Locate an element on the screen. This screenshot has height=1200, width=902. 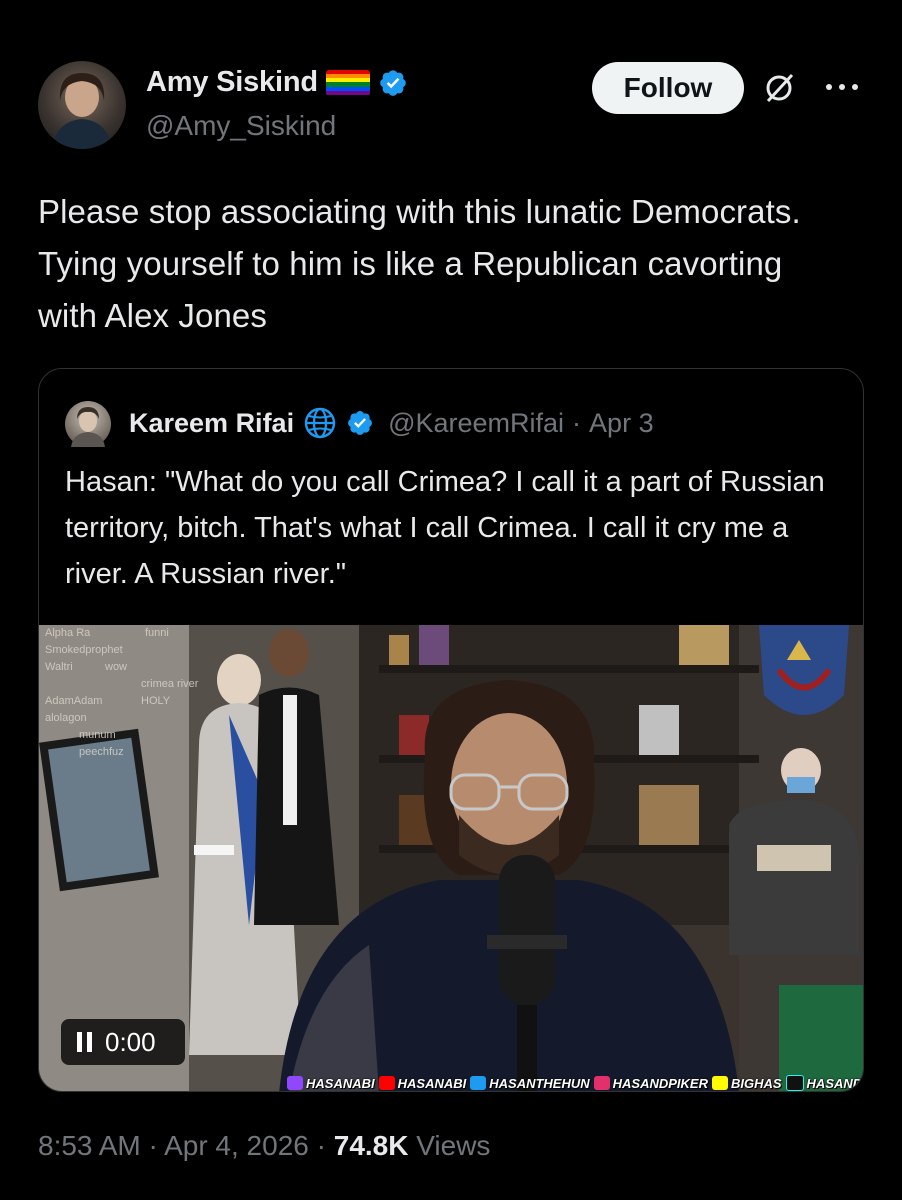
views-count: 74.8K is located at coordinates (371, 1145).